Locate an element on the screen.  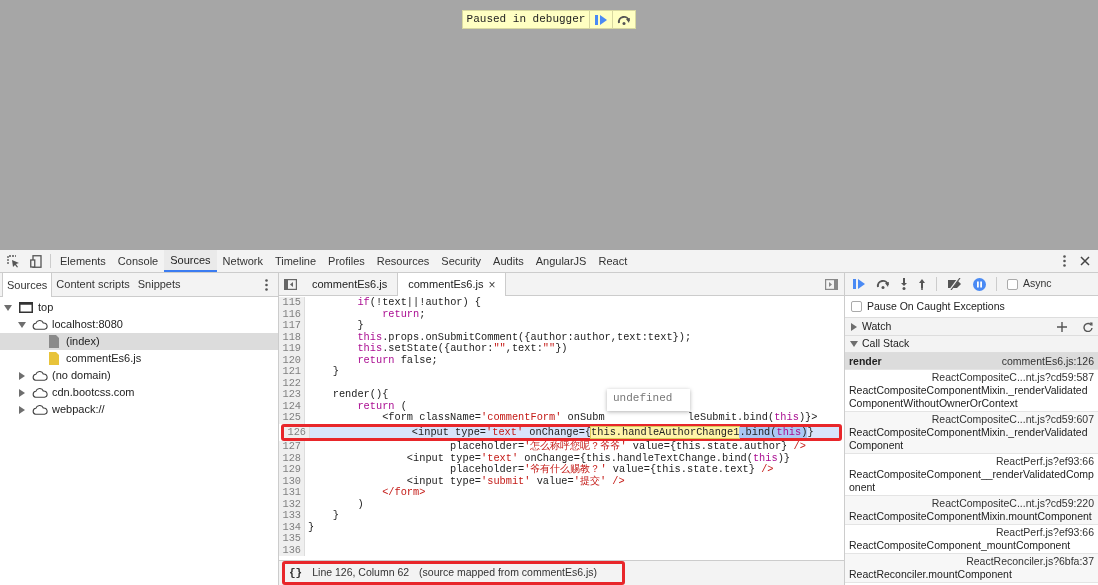
file-tab: commentEs6.js is located at coordinates (350, 284).